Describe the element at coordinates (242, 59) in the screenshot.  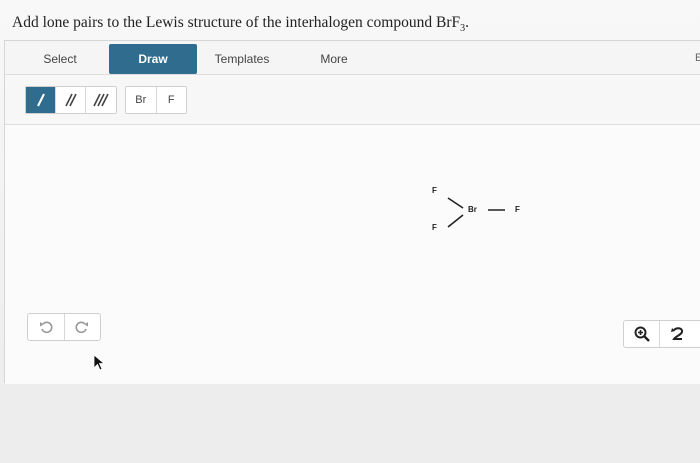
I see `tab-templates: Templates` at that location.